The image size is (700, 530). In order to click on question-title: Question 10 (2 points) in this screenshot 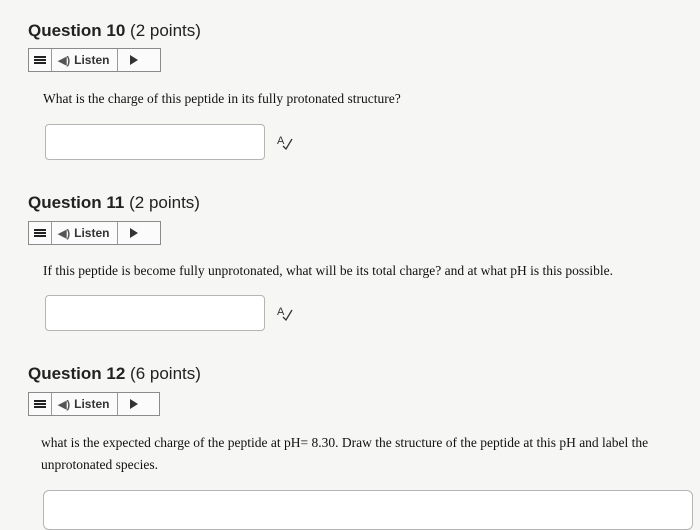, I will do `click(114, 31)`.